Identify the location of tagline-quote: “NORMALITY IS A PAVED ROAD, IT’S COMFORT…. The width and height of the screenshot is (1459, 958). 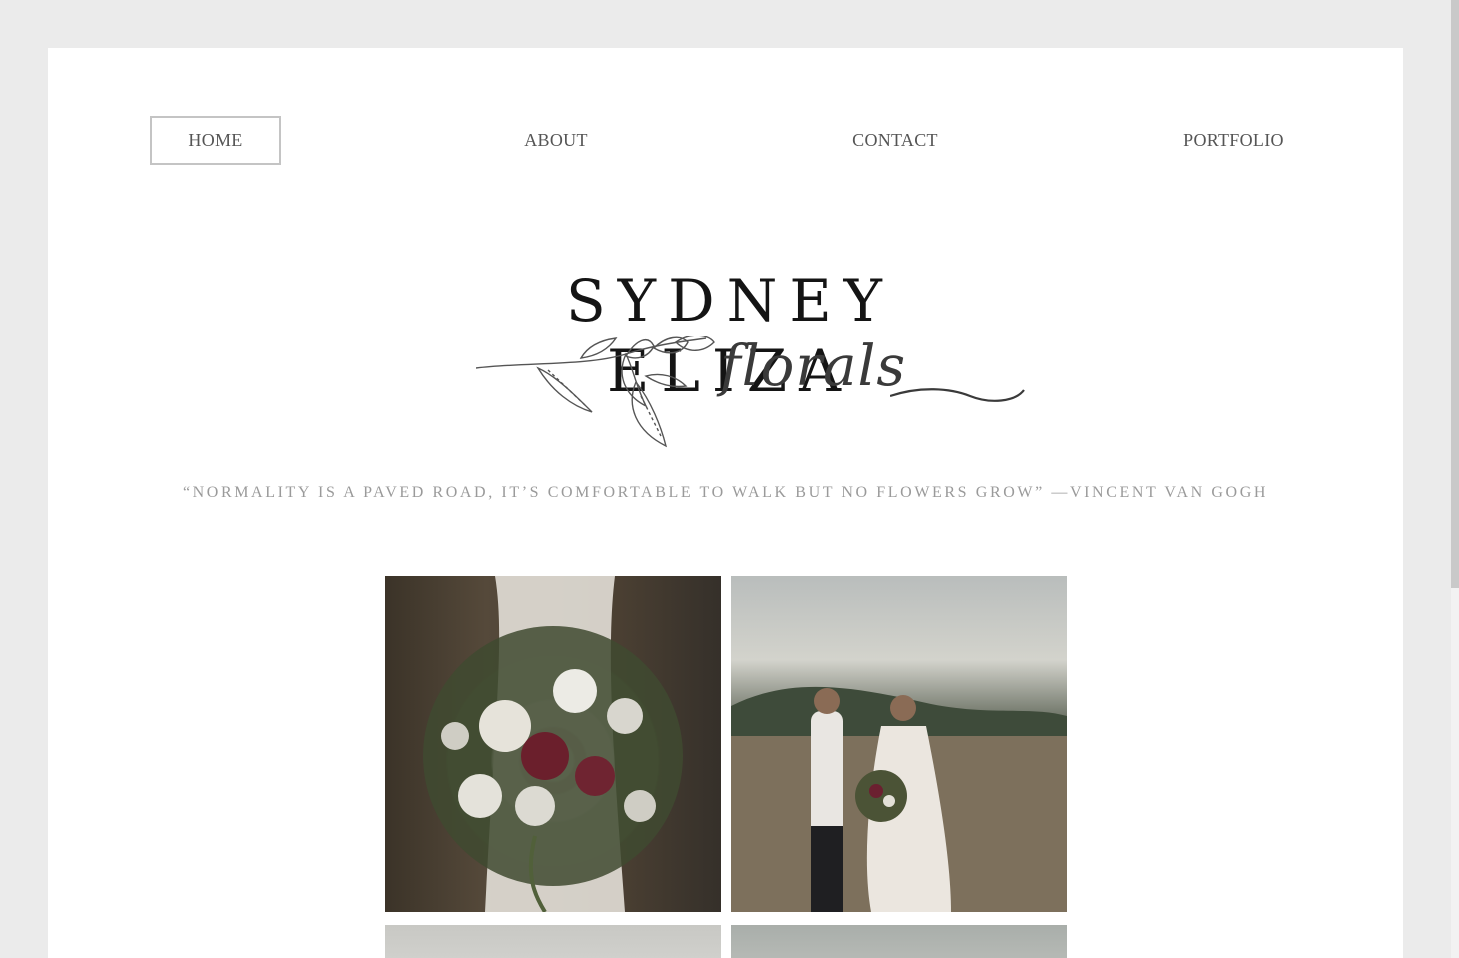
(725, 492).